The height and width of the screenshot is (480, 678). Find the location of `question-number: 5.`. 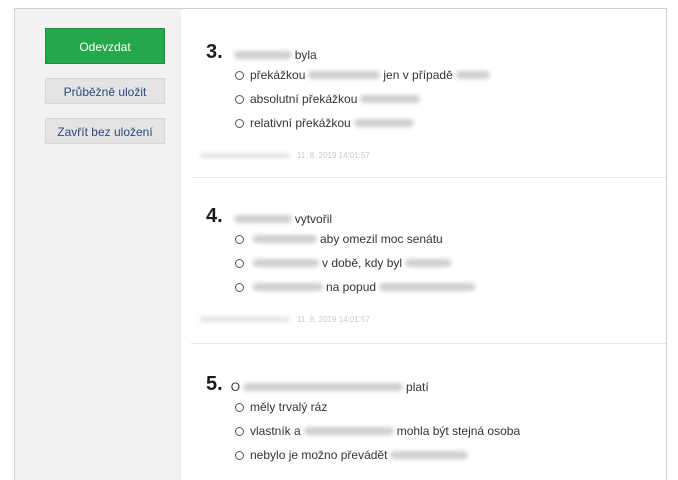

question-number: 5. is located at coordinates (214, 384).